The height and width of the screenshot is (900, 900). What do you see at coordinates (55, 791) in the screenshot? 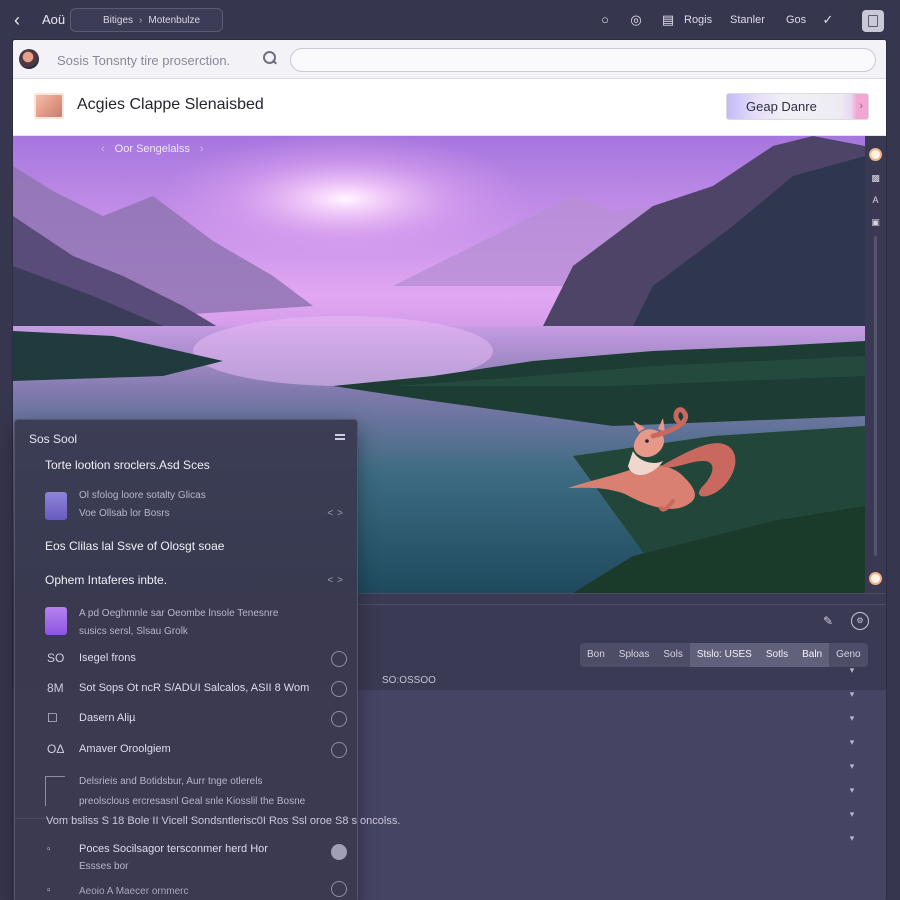
I see `note-bracket-icon` at bounding box center [55, 791].